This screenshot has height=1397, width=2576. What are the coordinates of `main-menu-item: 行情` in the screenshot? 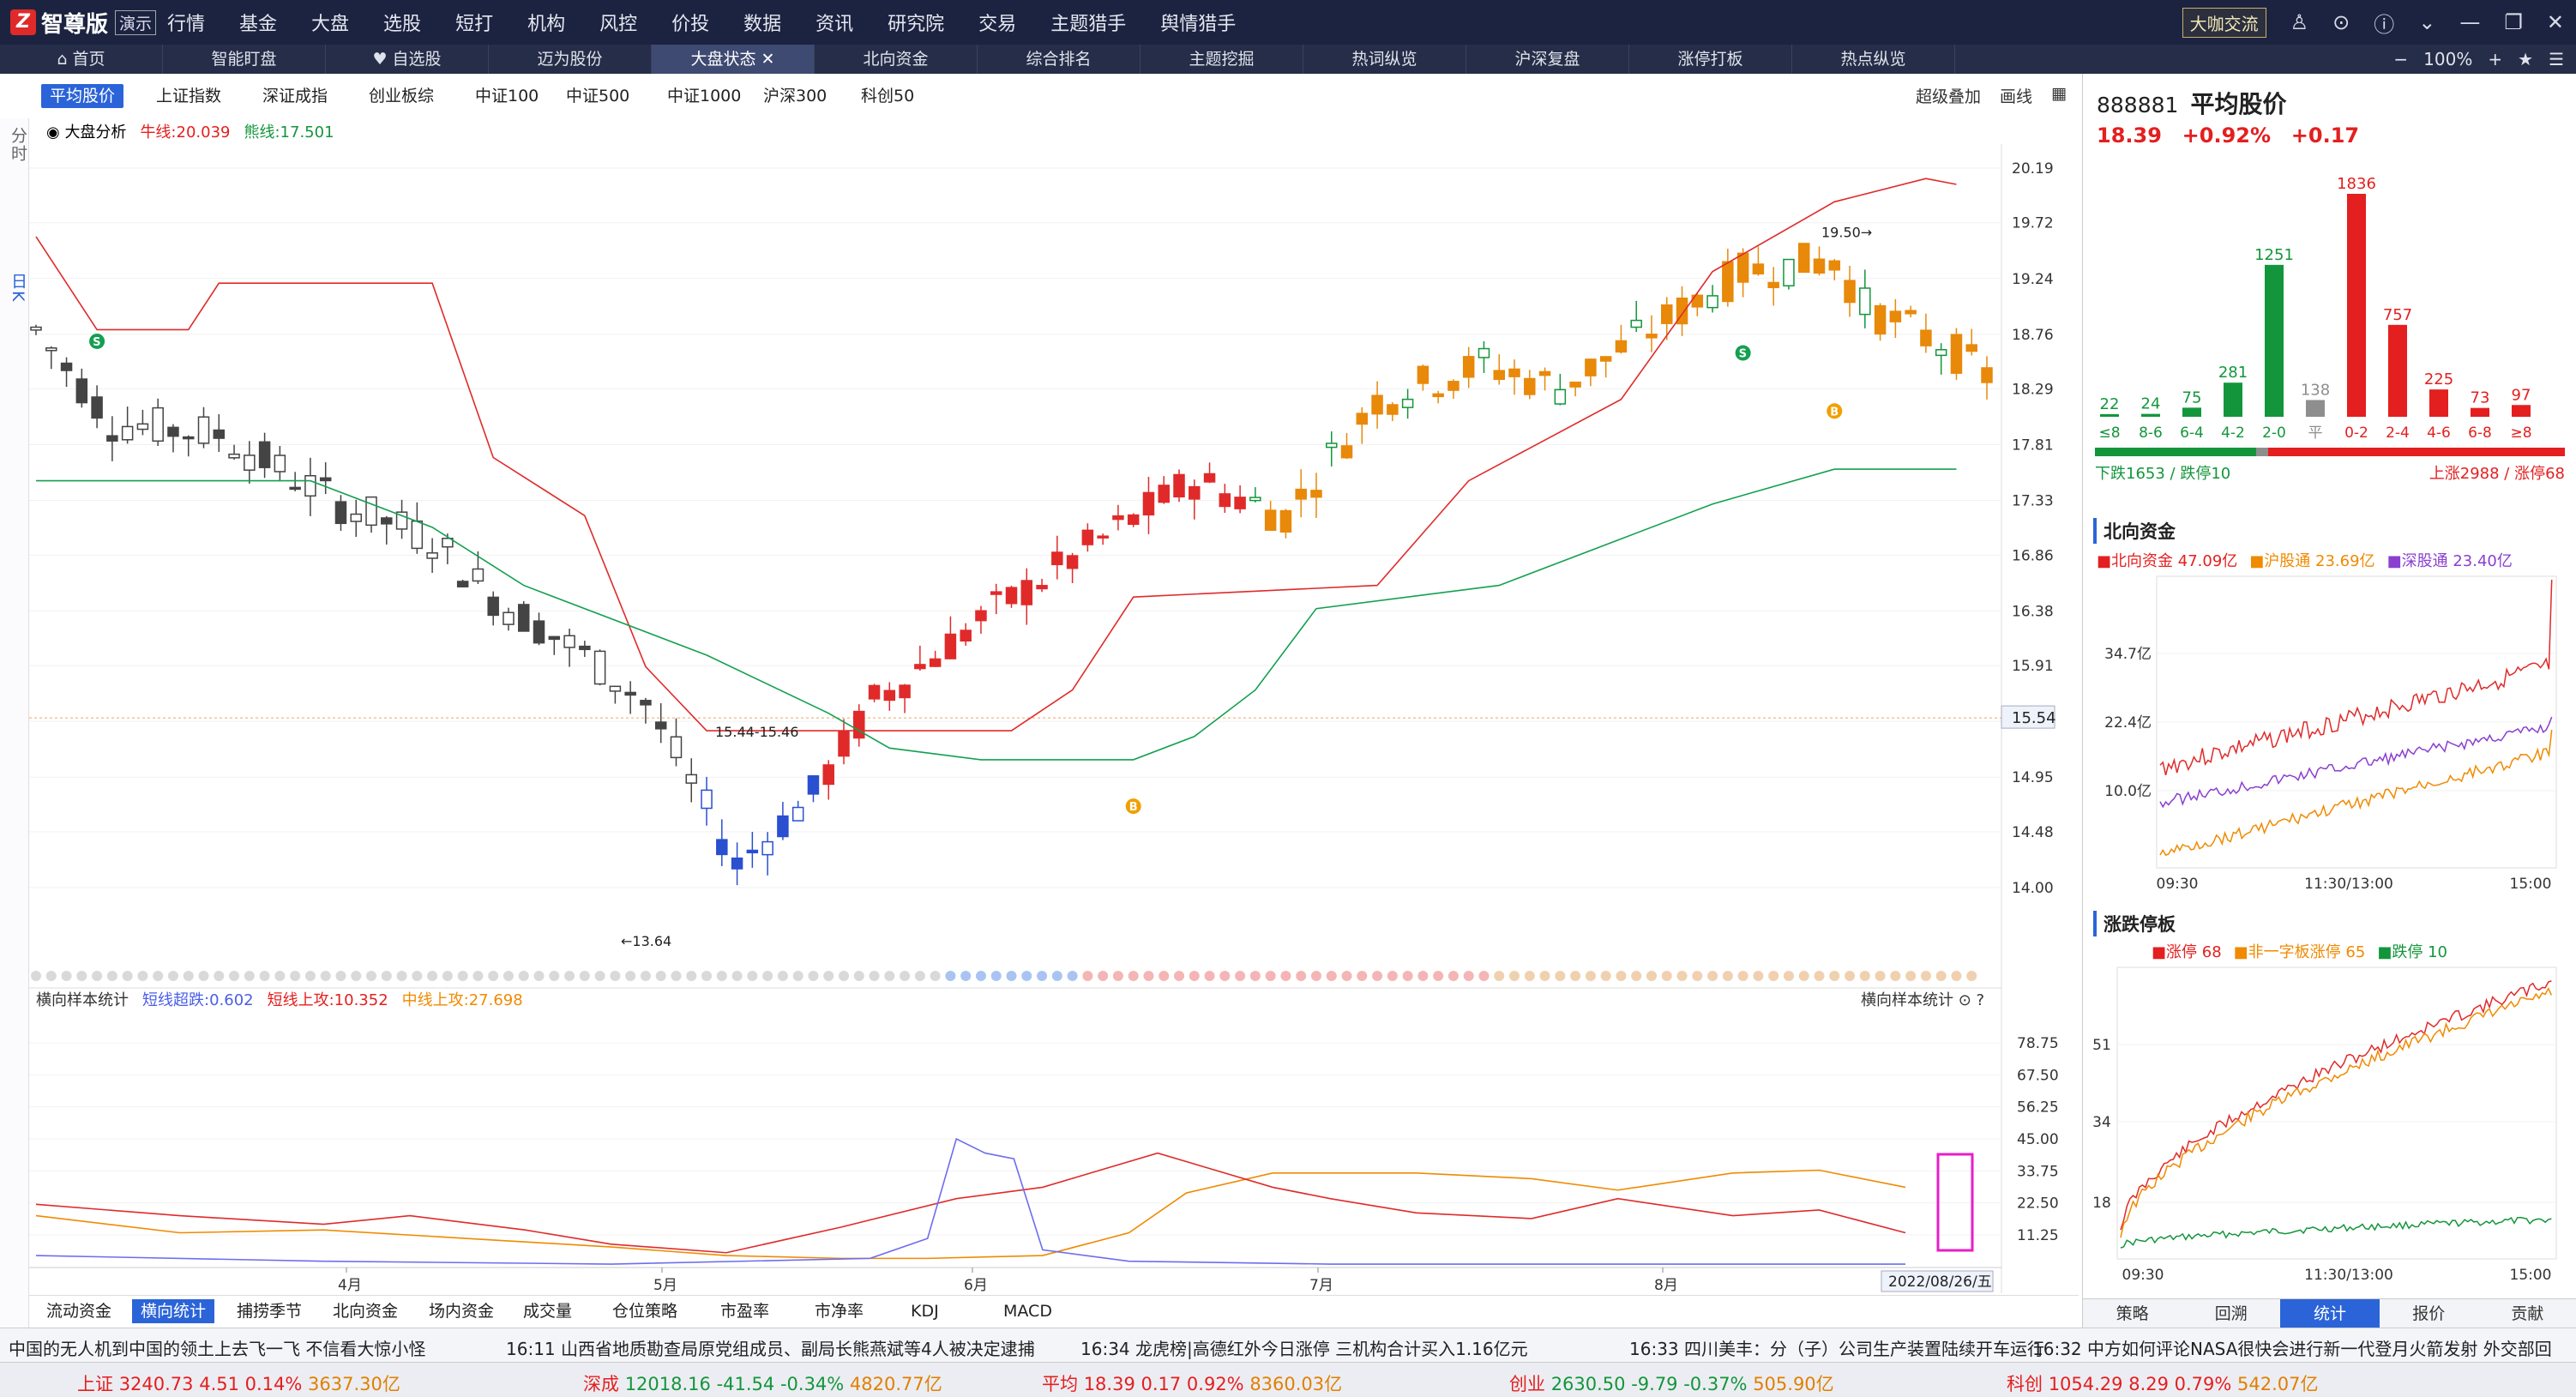 It's located at (186, 23).